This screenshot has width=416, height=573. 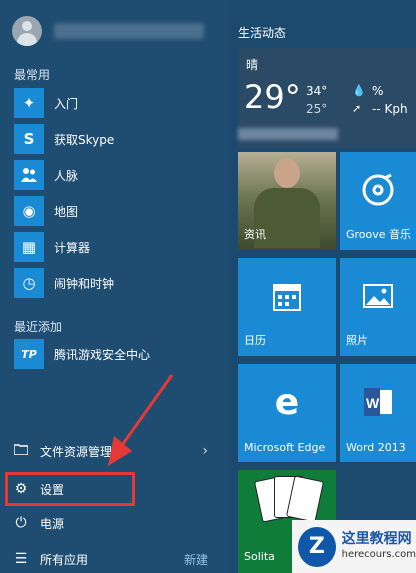 What do you see at coordinates (29, 354) in the screenshot?
I see `tp-icon: TP` at bounding box center [29, 354].